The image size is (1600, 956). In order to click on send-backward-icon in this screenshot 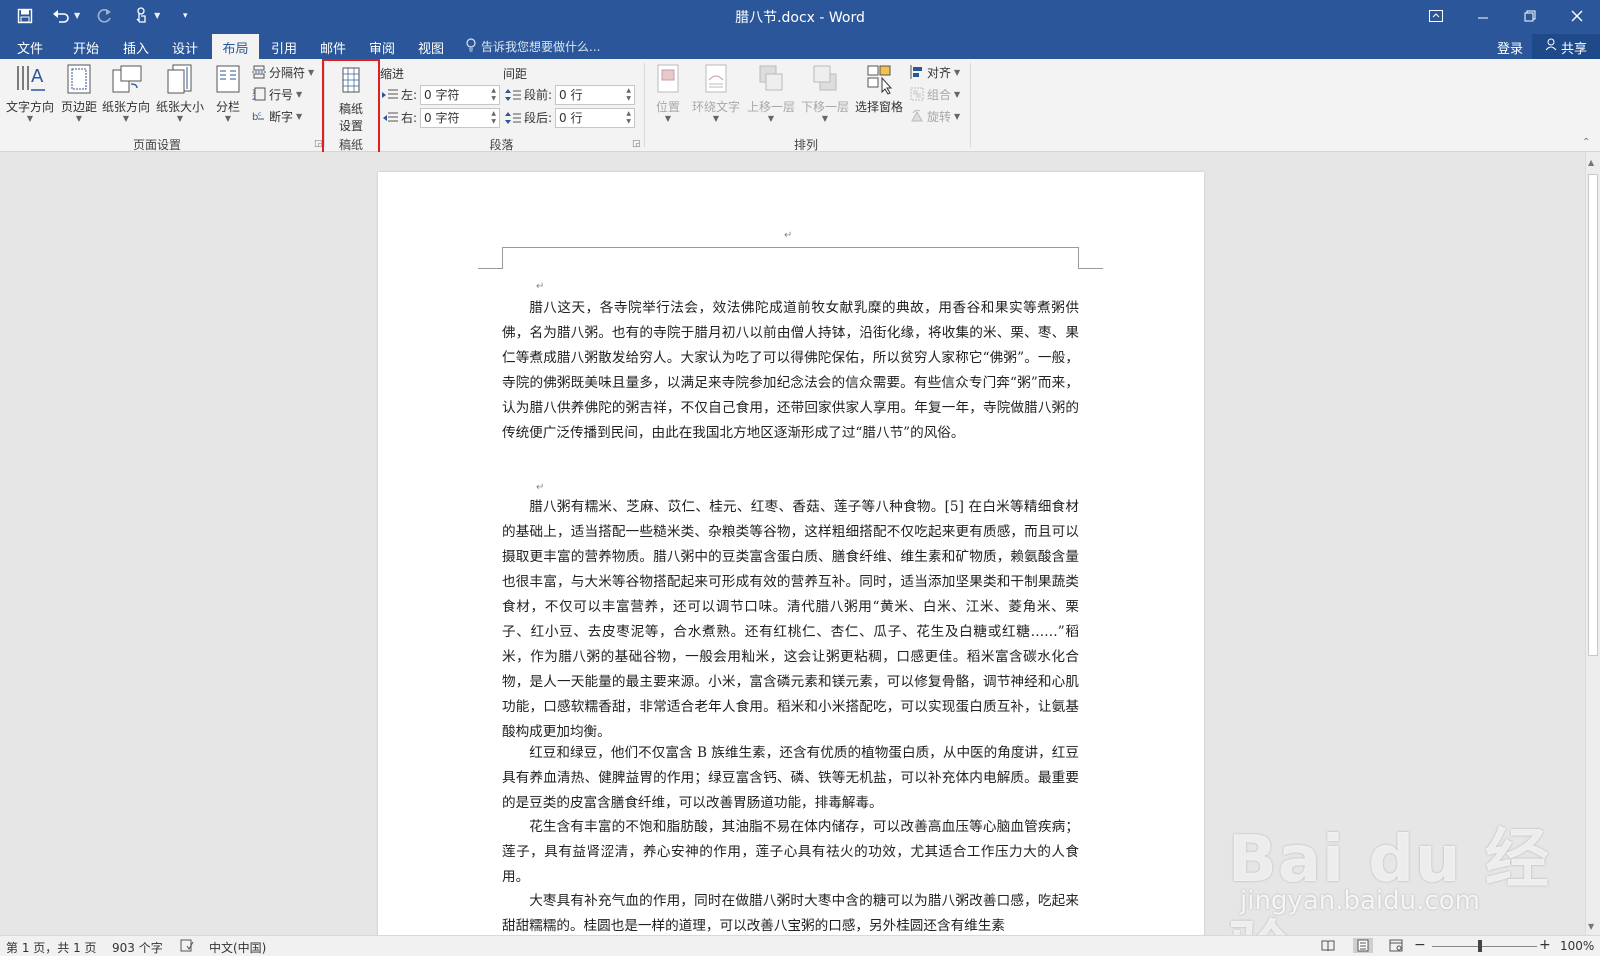, I will do `click(825, 79)`.